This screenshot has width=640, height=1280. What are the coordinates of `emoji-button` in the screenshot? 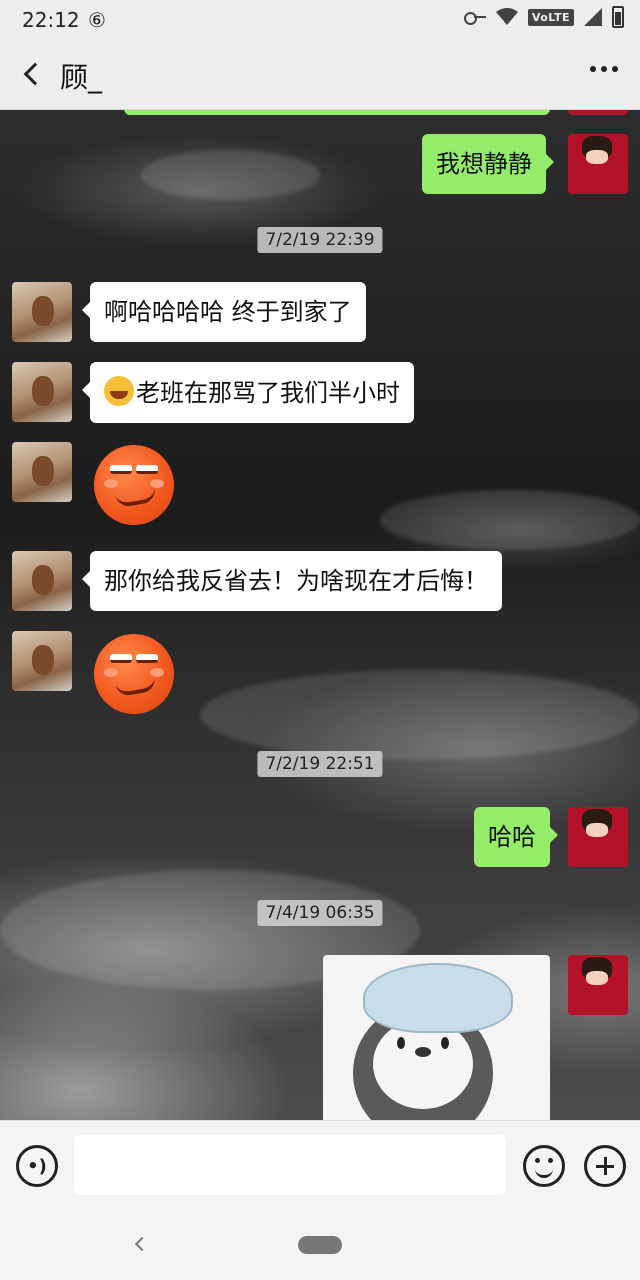 It's located at (544, 1166).